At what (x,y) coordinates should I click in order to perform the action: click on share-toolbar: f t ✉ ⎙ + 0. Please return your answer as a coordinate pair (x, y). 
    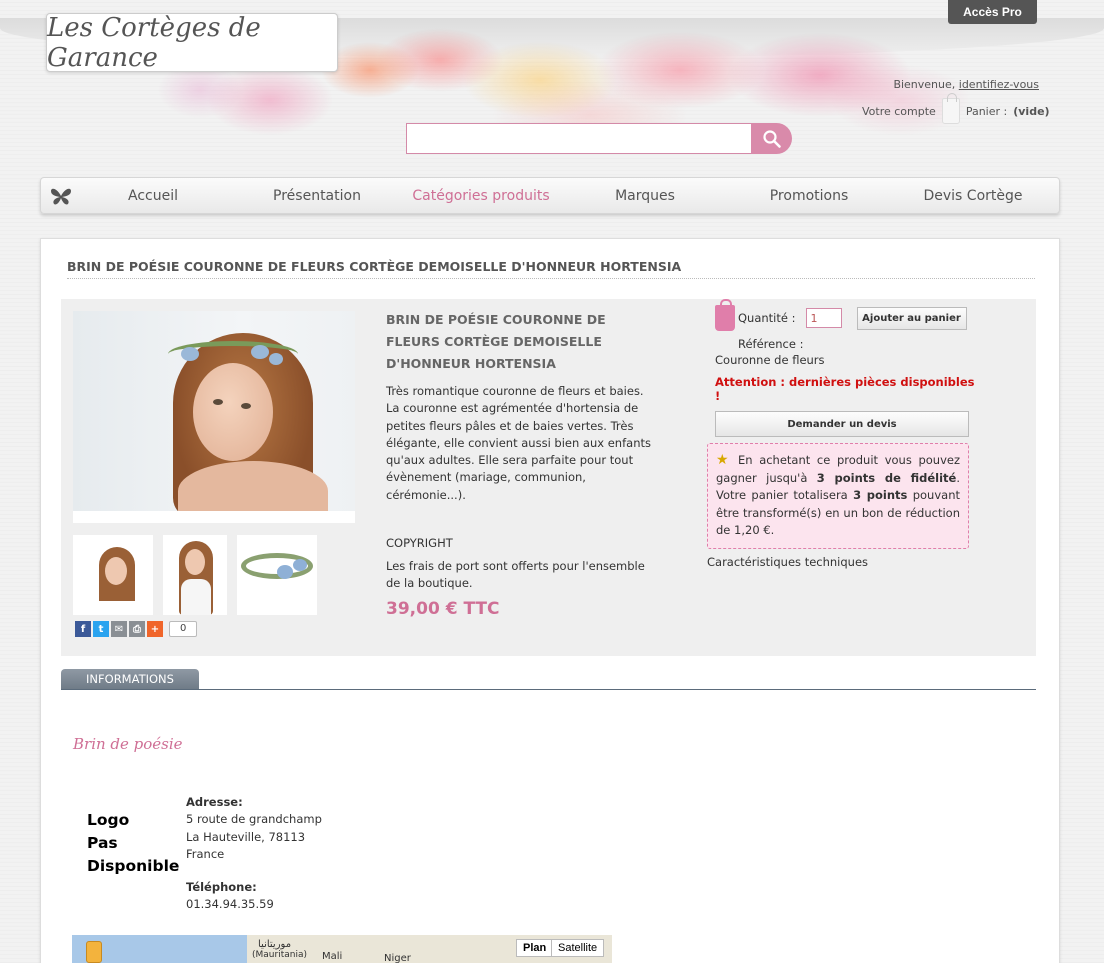
    Looking at the image, I should click on (136, 629).